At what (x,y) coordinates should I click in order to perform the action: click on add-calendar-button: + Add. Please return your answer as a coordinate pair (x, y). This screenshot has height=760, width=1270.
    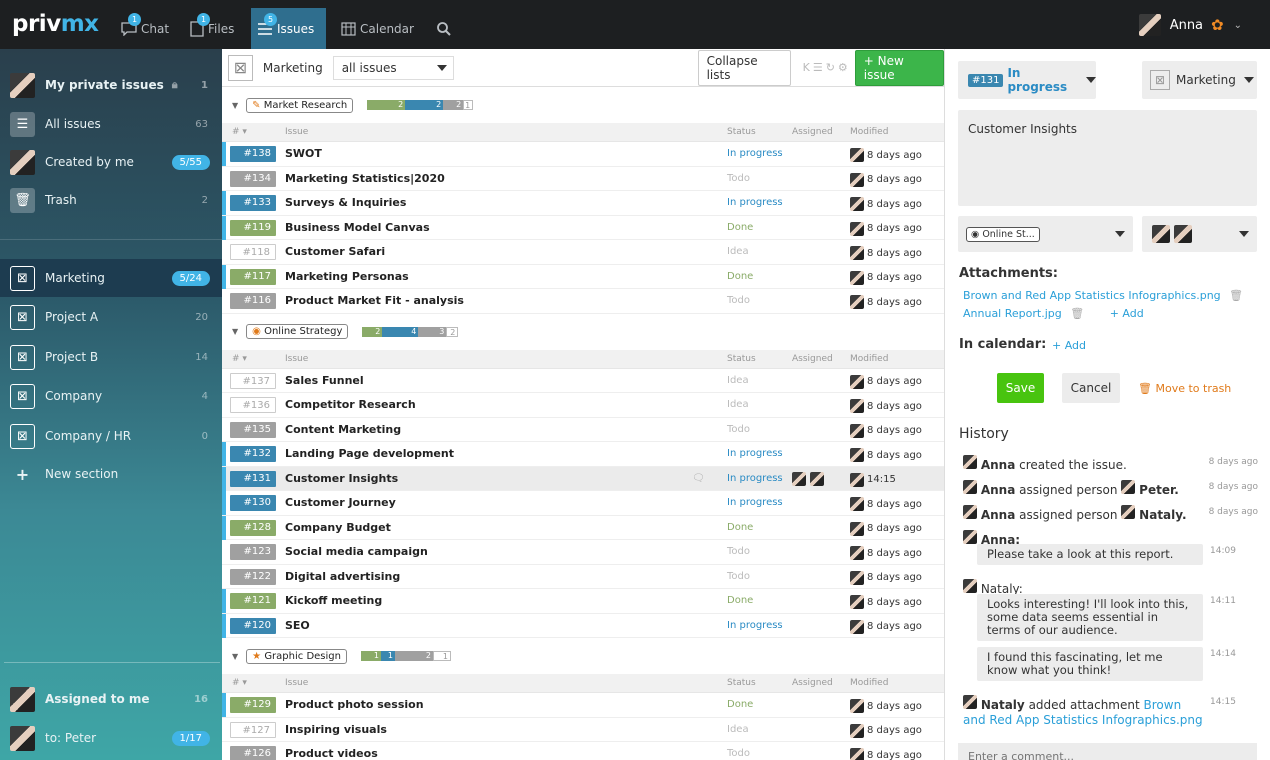
    Looking at the image, I should click on (1069, 345).